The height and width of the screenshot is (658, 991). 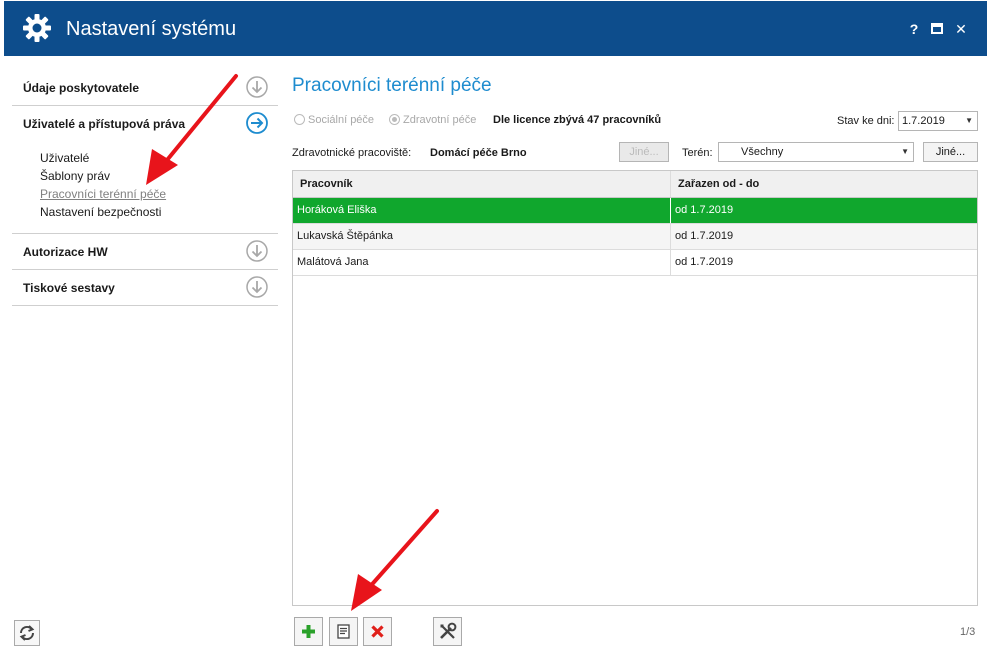 I want to click on nav-section-hw-authorization: Autorizace HW, so click(x=145, y=252).